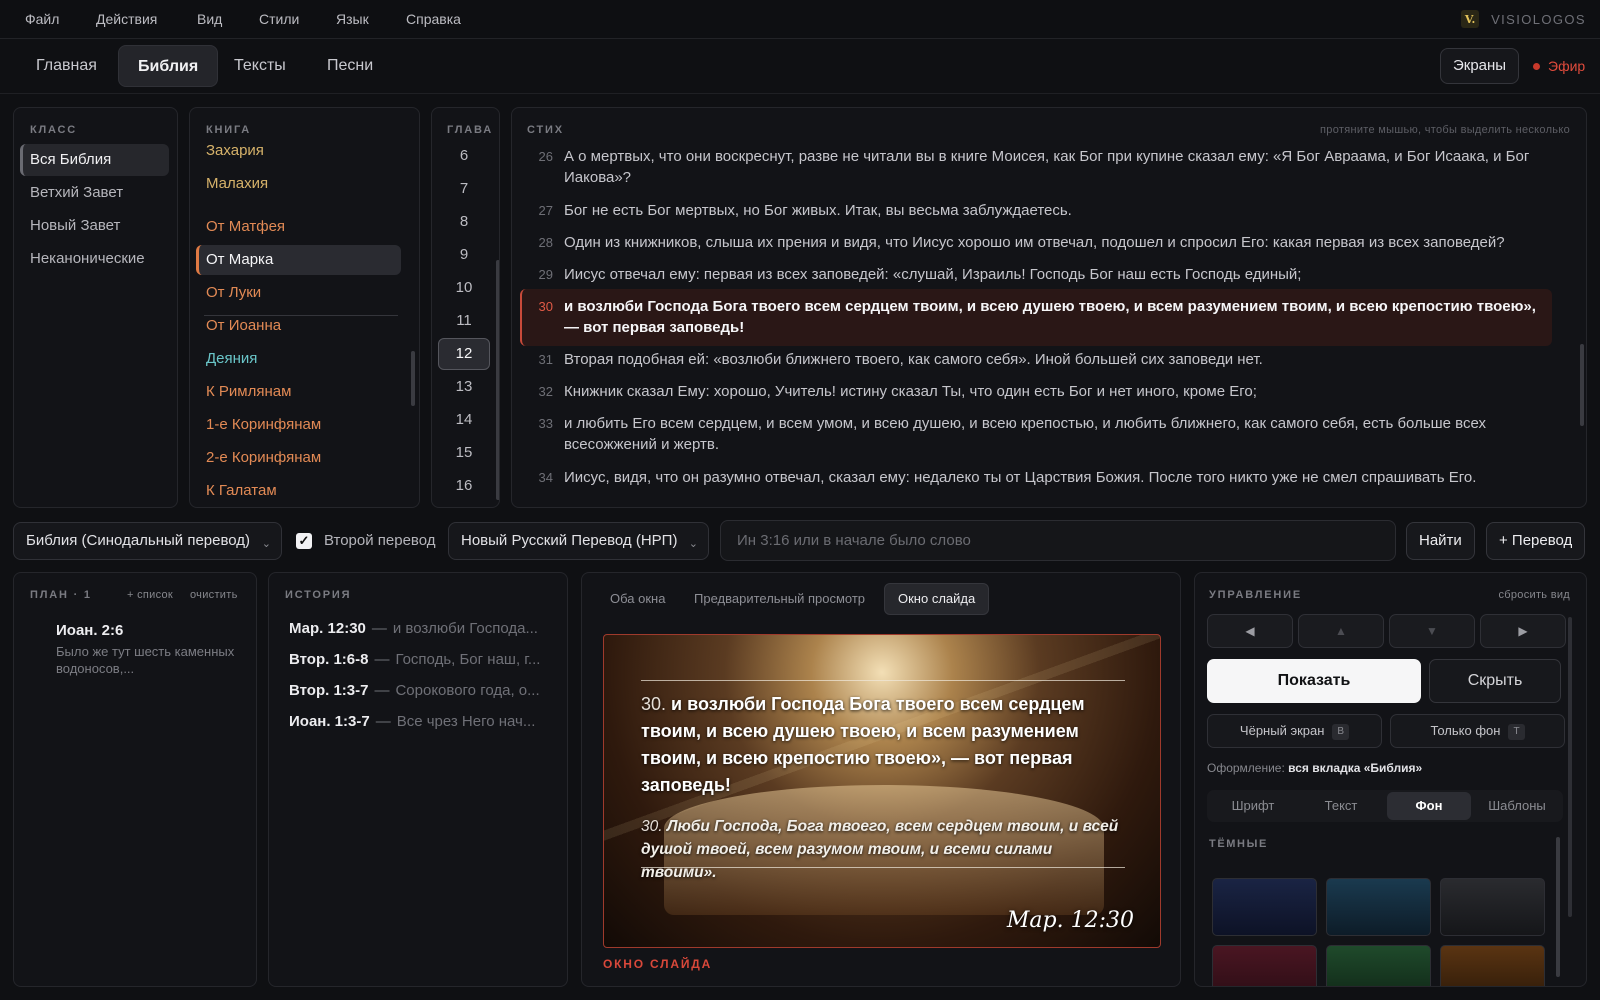 The image size is (1600, 1000). What do you see at coordinates (464, 420) in the screenshot?
I see `chapter-item: 14` at bounding box center [464, 420].